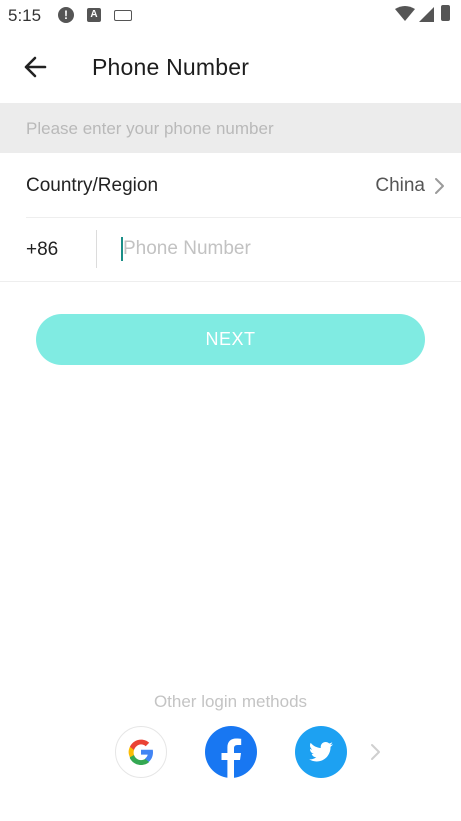 This screenshot has height=821, width=461. What do you see at coordinates (171, 67) in the screenshot?
I see `page-title: Phone Number` at bounding box center [171, 67].